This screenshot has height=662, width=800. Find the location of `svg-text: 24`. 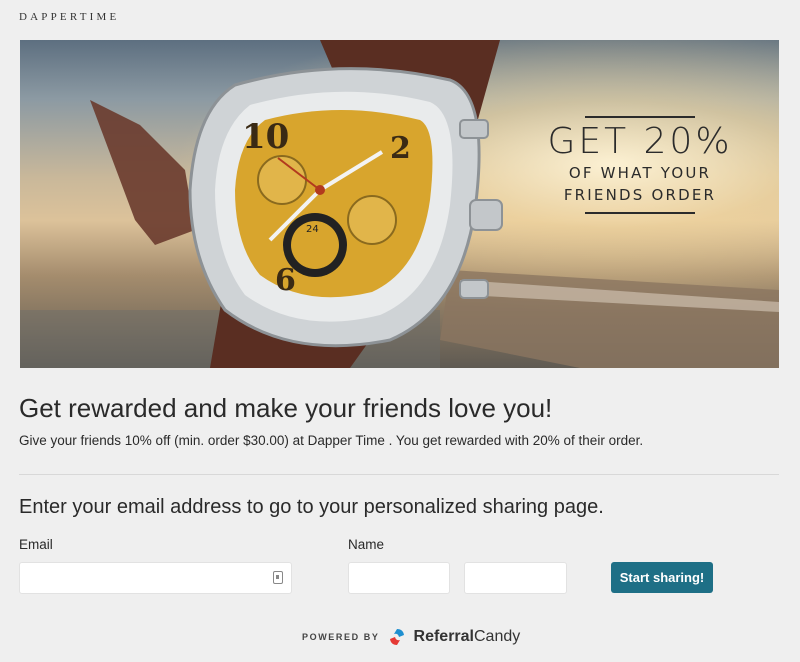

svg-text: 24 is located at coordinates (312, 229).